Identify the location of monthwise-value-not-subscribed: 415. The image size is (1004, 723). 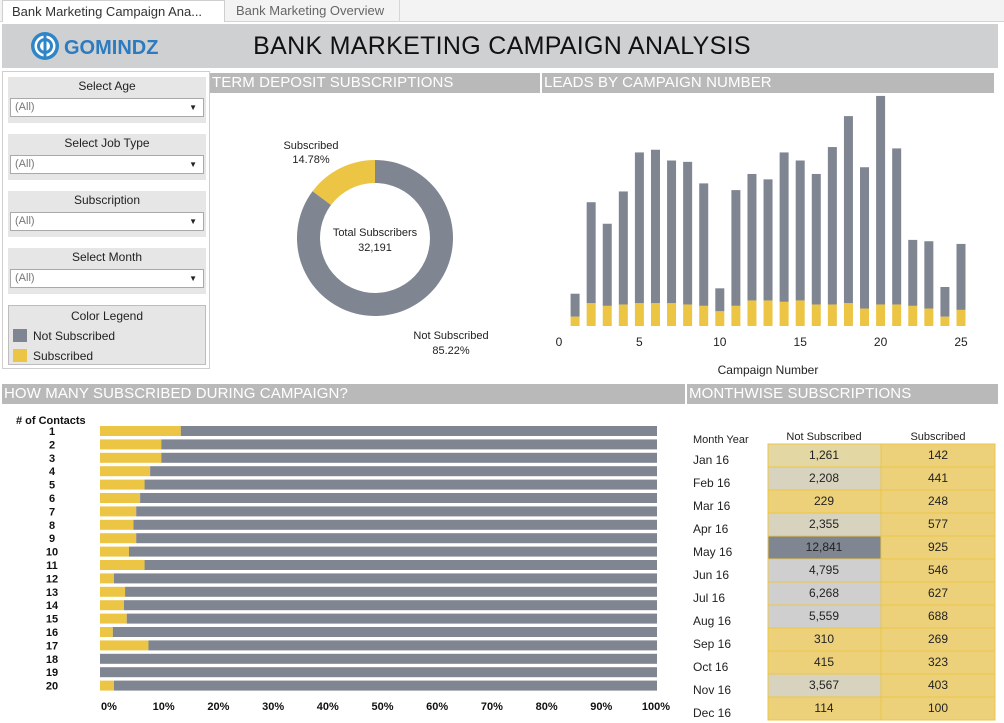
(824, 662).